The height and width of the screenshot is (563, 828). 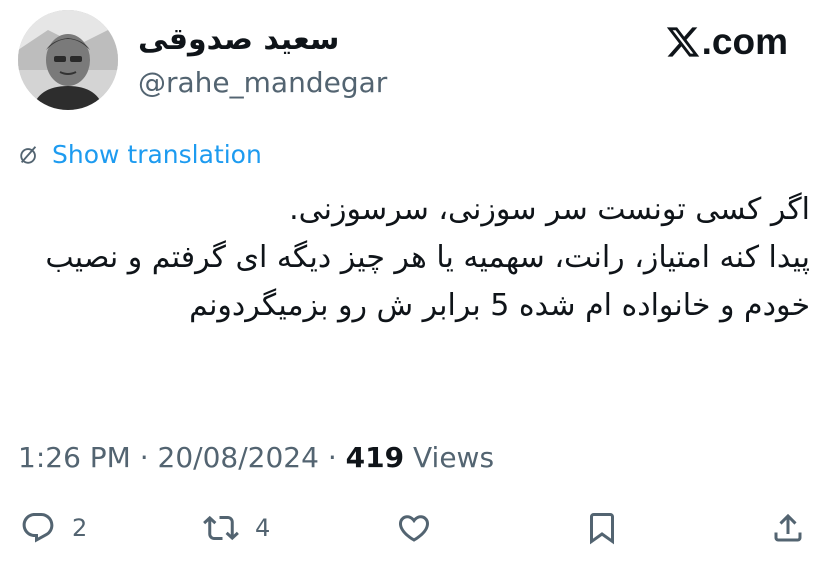 I want to click on show-translation-link: Show translation, so click(x=140, y=155).